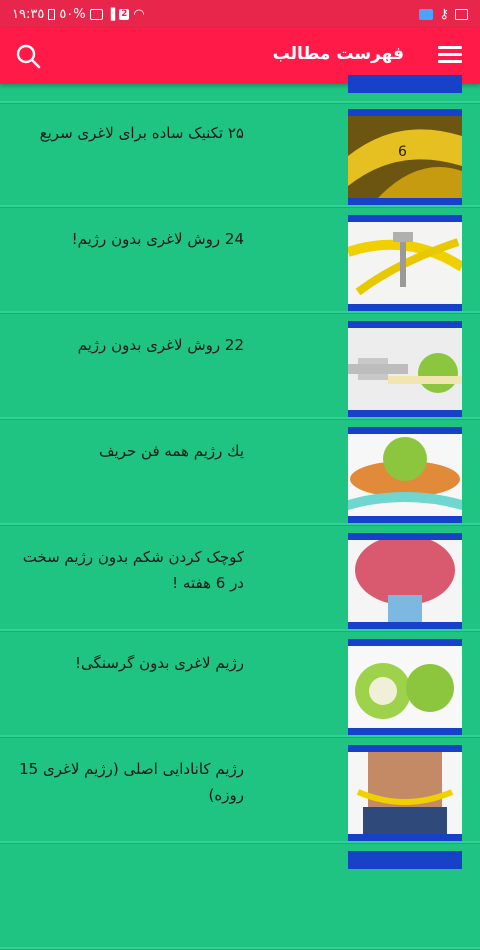  What do you see at coordinates (159, 663) in the screenshot?
I see `article-title: رژیم لاغری بدون گرسنگی!` at bounding box center [159, 663].